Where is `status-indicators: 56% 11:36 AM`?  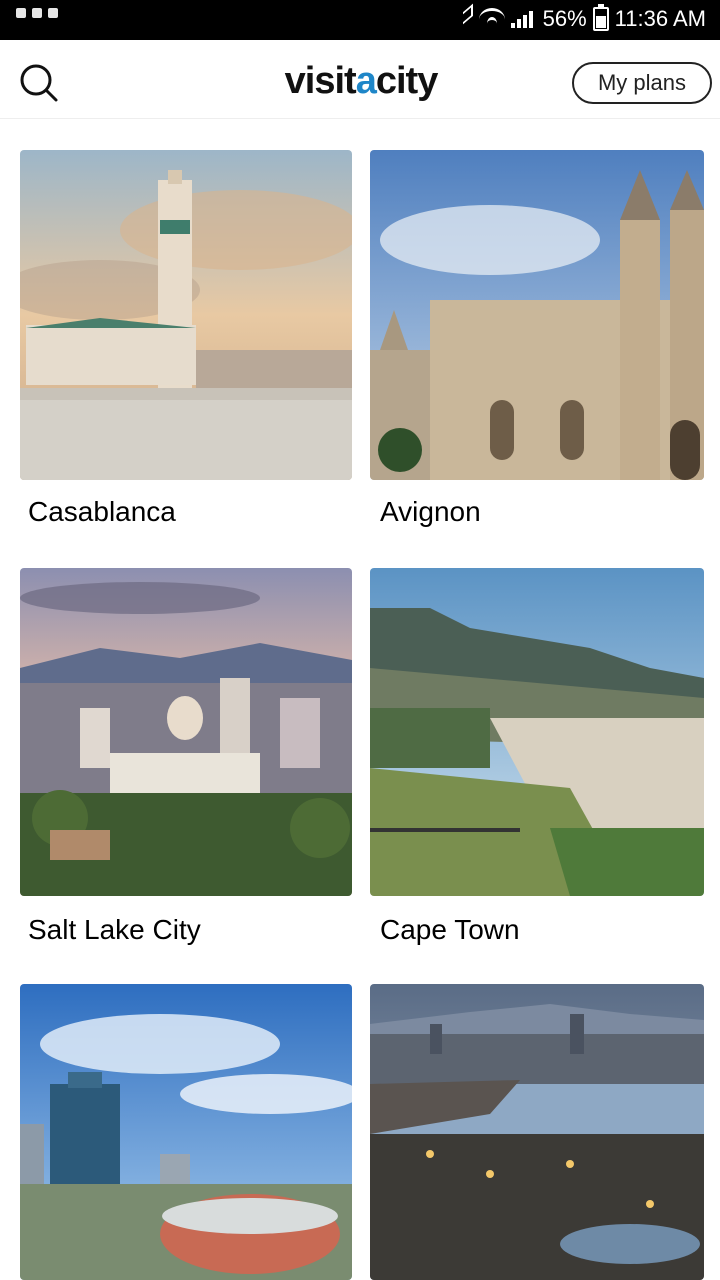 status-indicators: 56% 11:36 AM is located at coordinates (583, 18).